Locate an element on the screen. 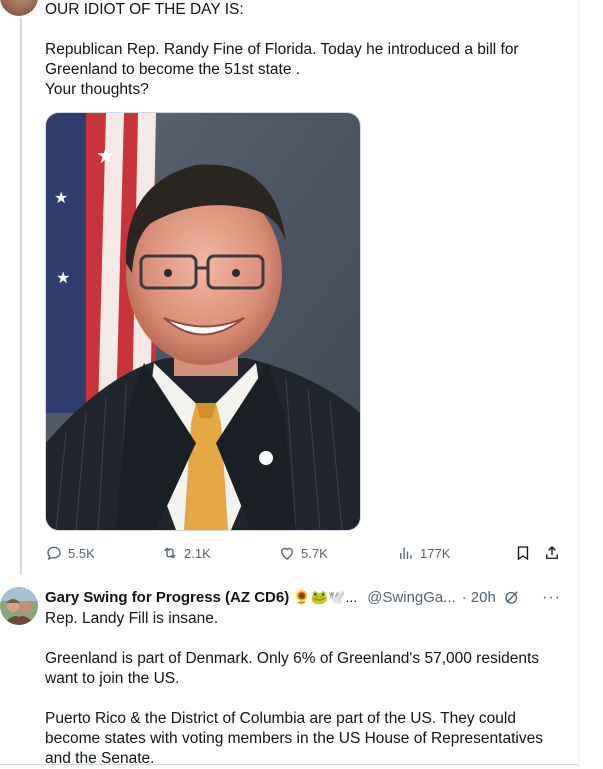 The width and height of the screenshot is (603, 769). share-icon is located at coordinates (552, 552).